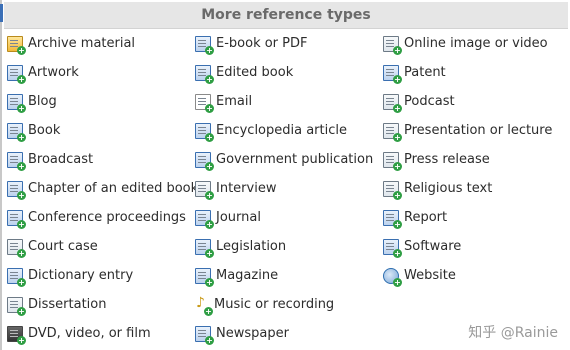 The height and width of the screenshot is (350, 570). Describe the element at coordinates (204, 335) in the screenshot. I see `newspaper-icon: +` at that location.